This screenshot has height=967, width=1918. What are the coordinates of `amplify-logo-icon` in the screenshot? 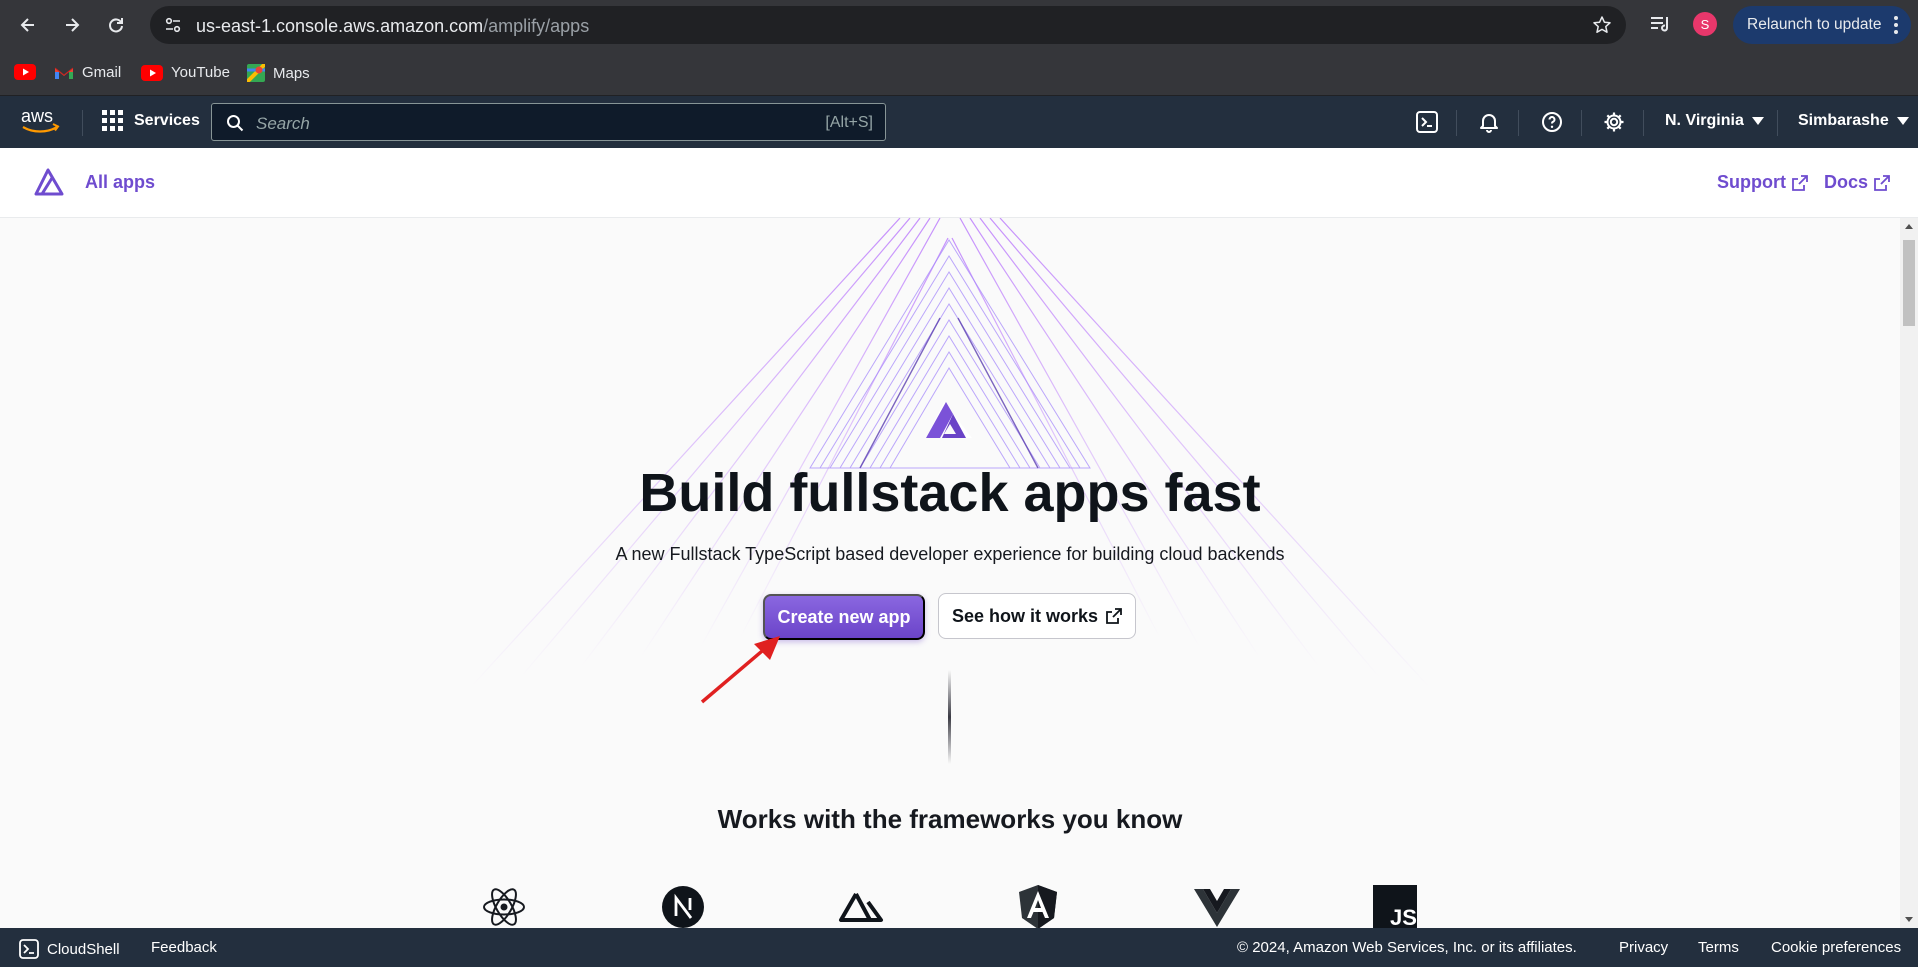 It's located at (49, 184).